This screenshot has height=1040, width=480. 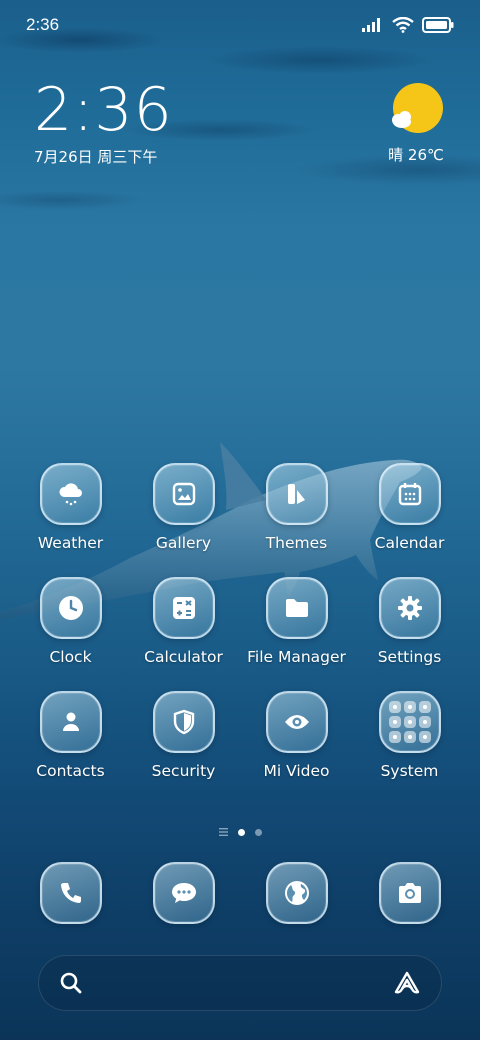 I want to click on app-gallery: Gallery, so click(x=183, y=507).